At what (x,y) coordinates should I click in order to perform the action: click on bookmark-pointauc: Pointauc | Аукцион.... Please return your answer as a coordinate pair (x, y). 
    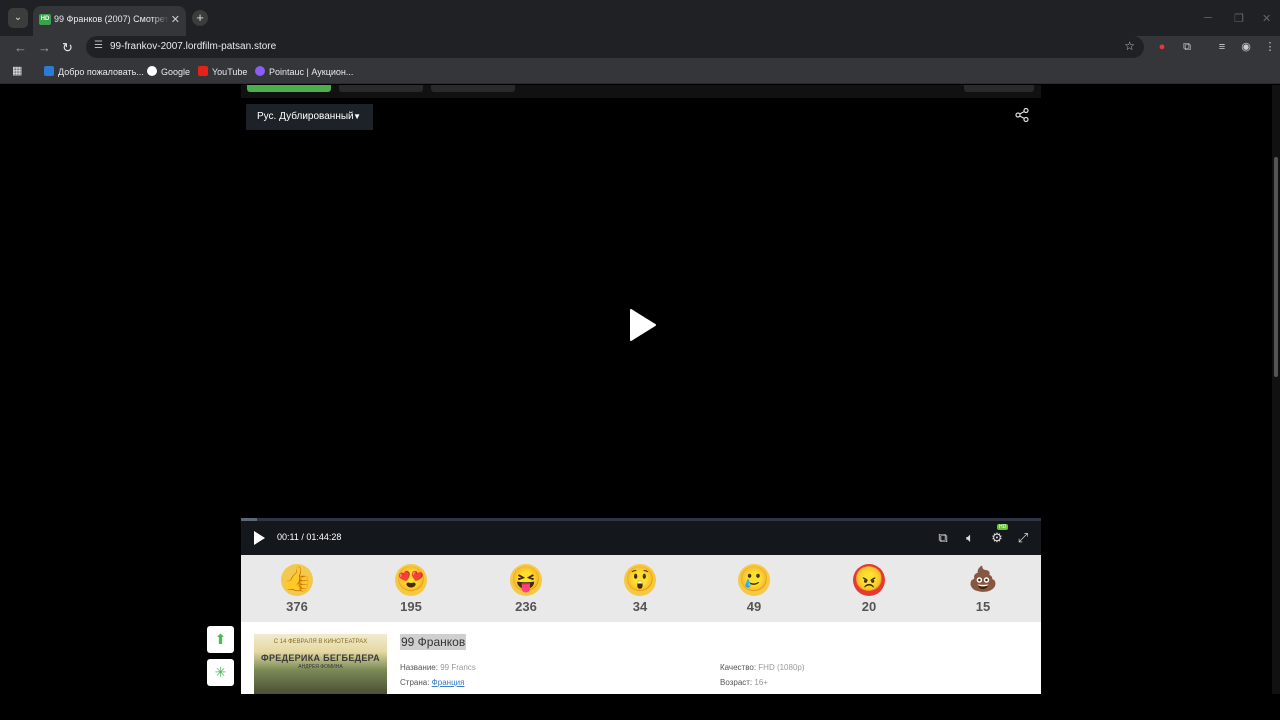
    Looking at the image, I should click on (304, 71).